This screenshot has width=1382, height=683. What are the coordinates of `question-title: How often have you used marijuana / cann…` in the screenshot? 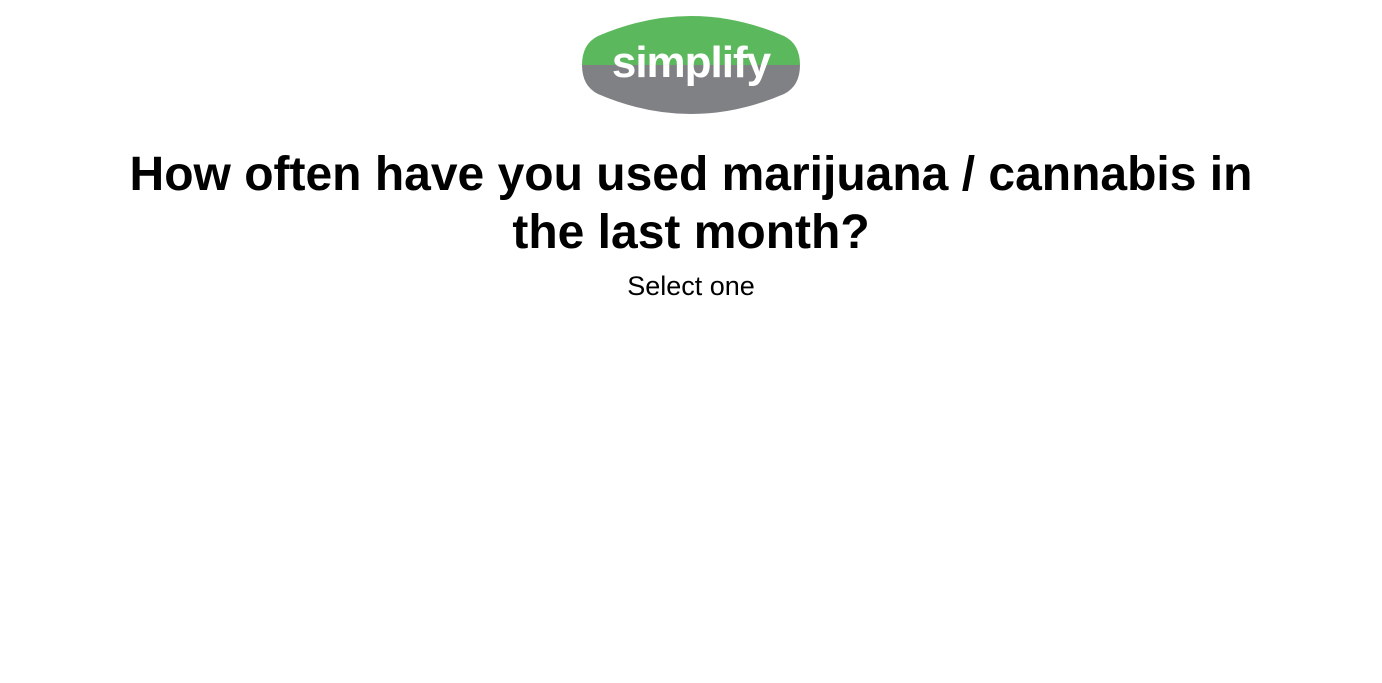 It's located at (691, 203).